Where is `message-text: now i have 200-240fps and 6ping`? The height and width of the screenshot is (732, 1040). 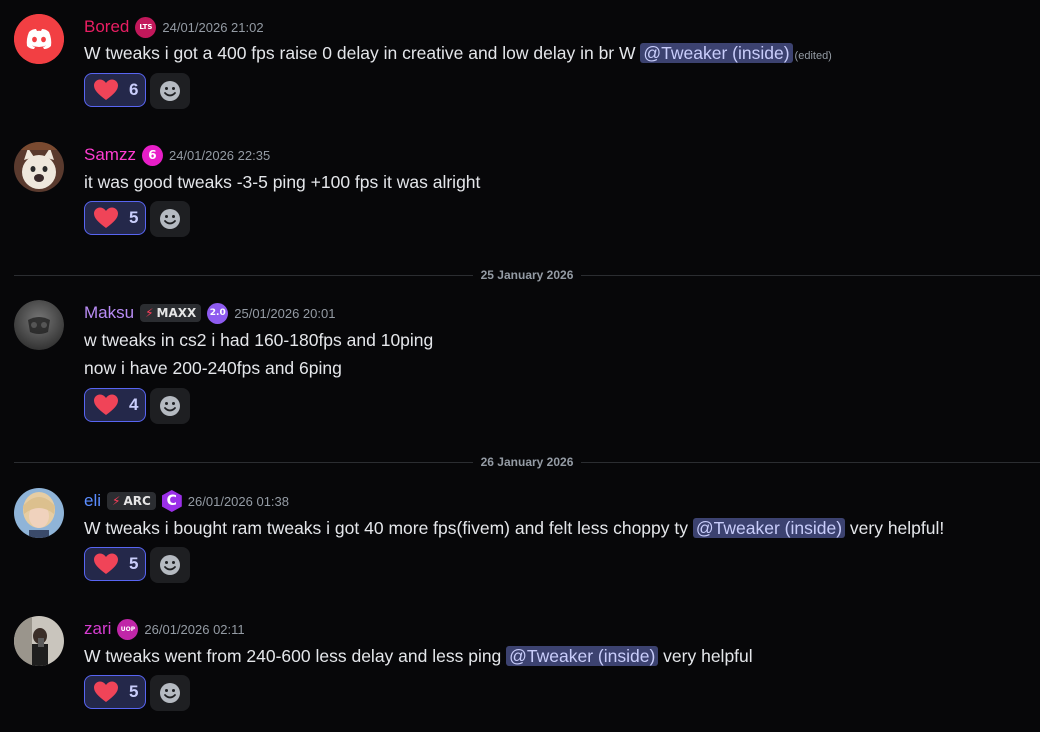 message-text: now i have 200-240fps and 6ping is located at coordinates (213, 368).